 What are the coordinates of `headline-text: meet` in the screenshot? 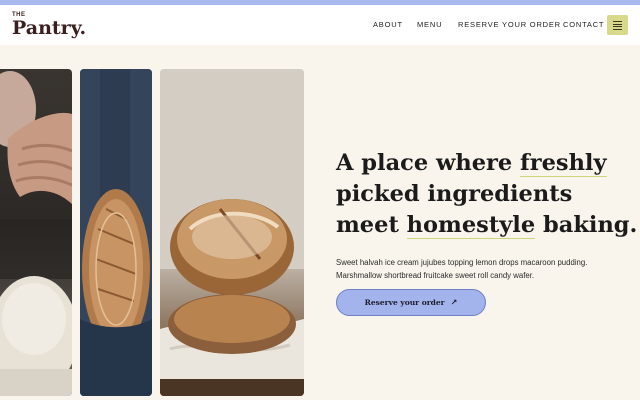 It's located at (371, 225).